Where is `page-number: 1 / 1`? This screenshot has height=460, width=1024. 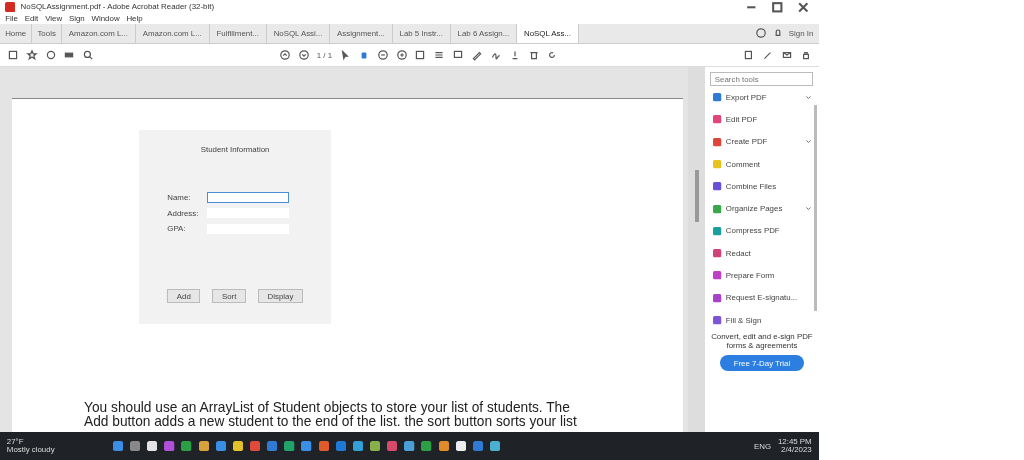
page-number: 1 / 1 is located at coordinates (324, 55).